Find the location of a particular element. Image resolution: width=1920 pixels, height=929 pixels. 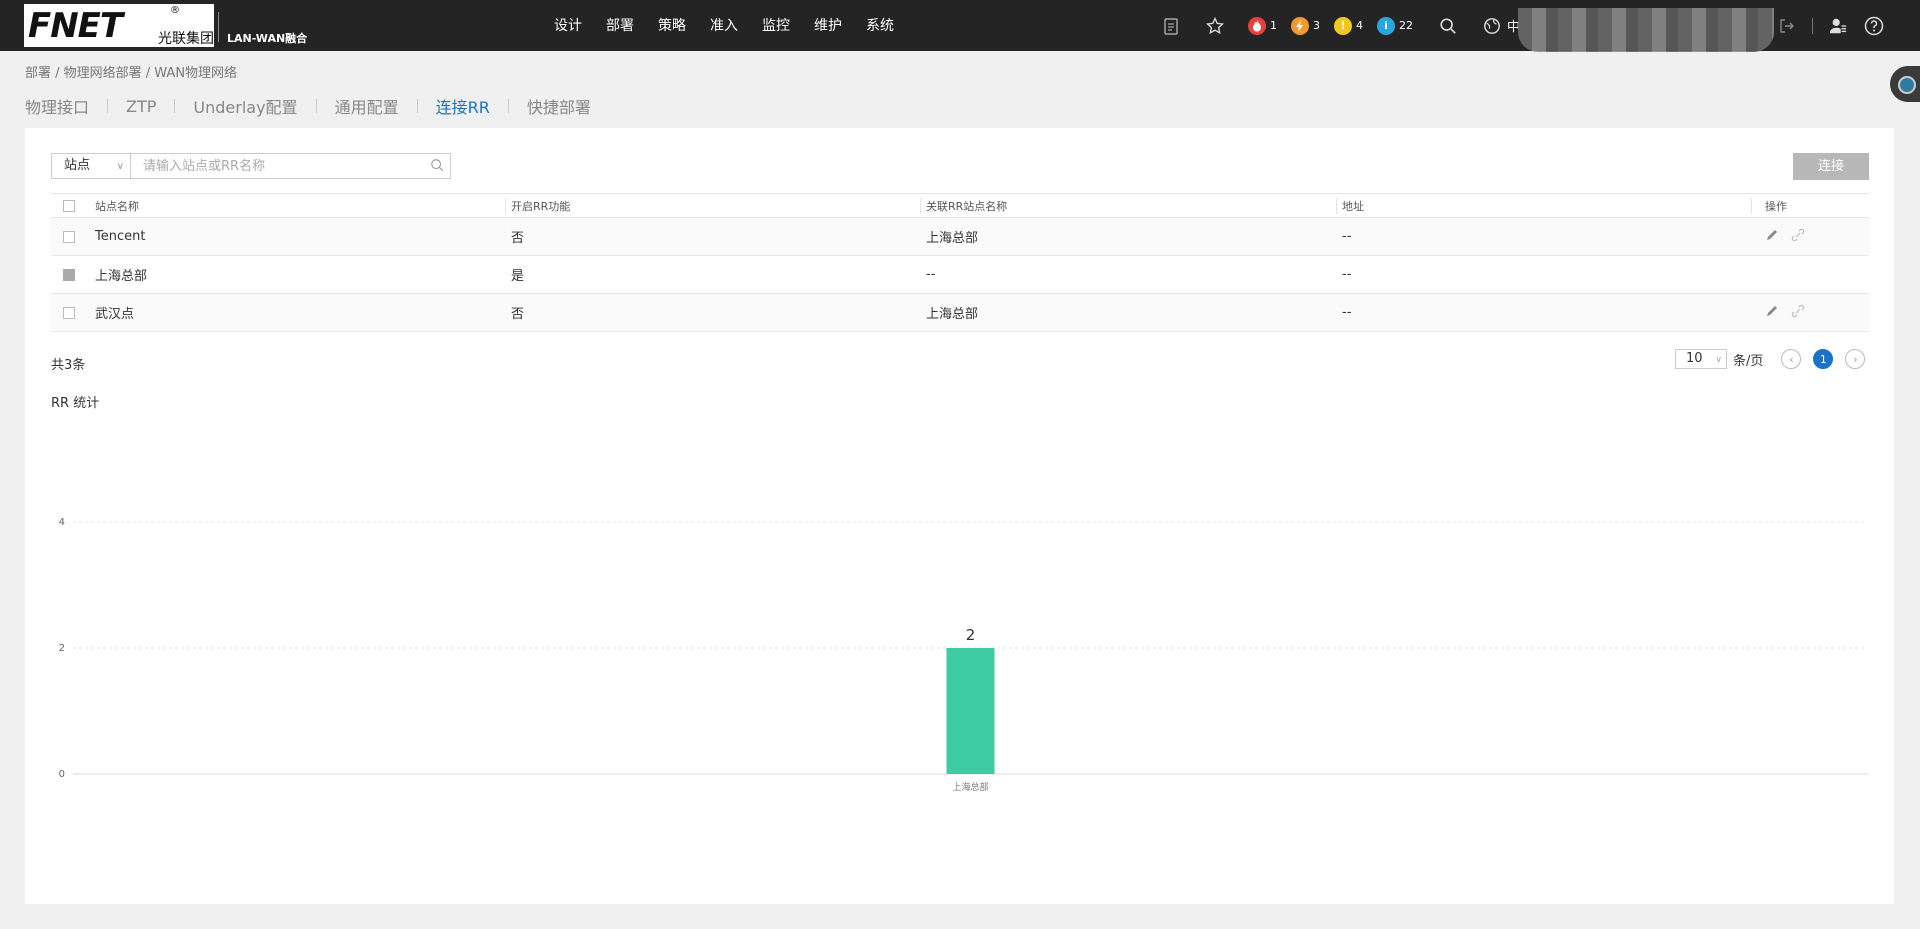

search-box is located at coordinates (291, 166).